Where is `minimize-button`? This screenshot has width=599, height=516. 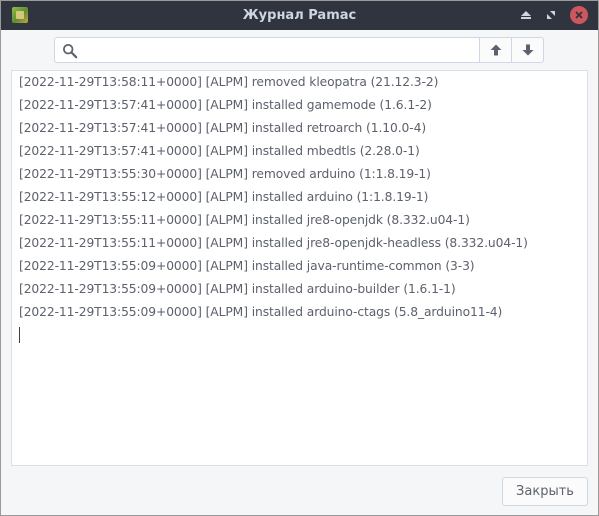 minimize-button is located at coordinates (526, 15).